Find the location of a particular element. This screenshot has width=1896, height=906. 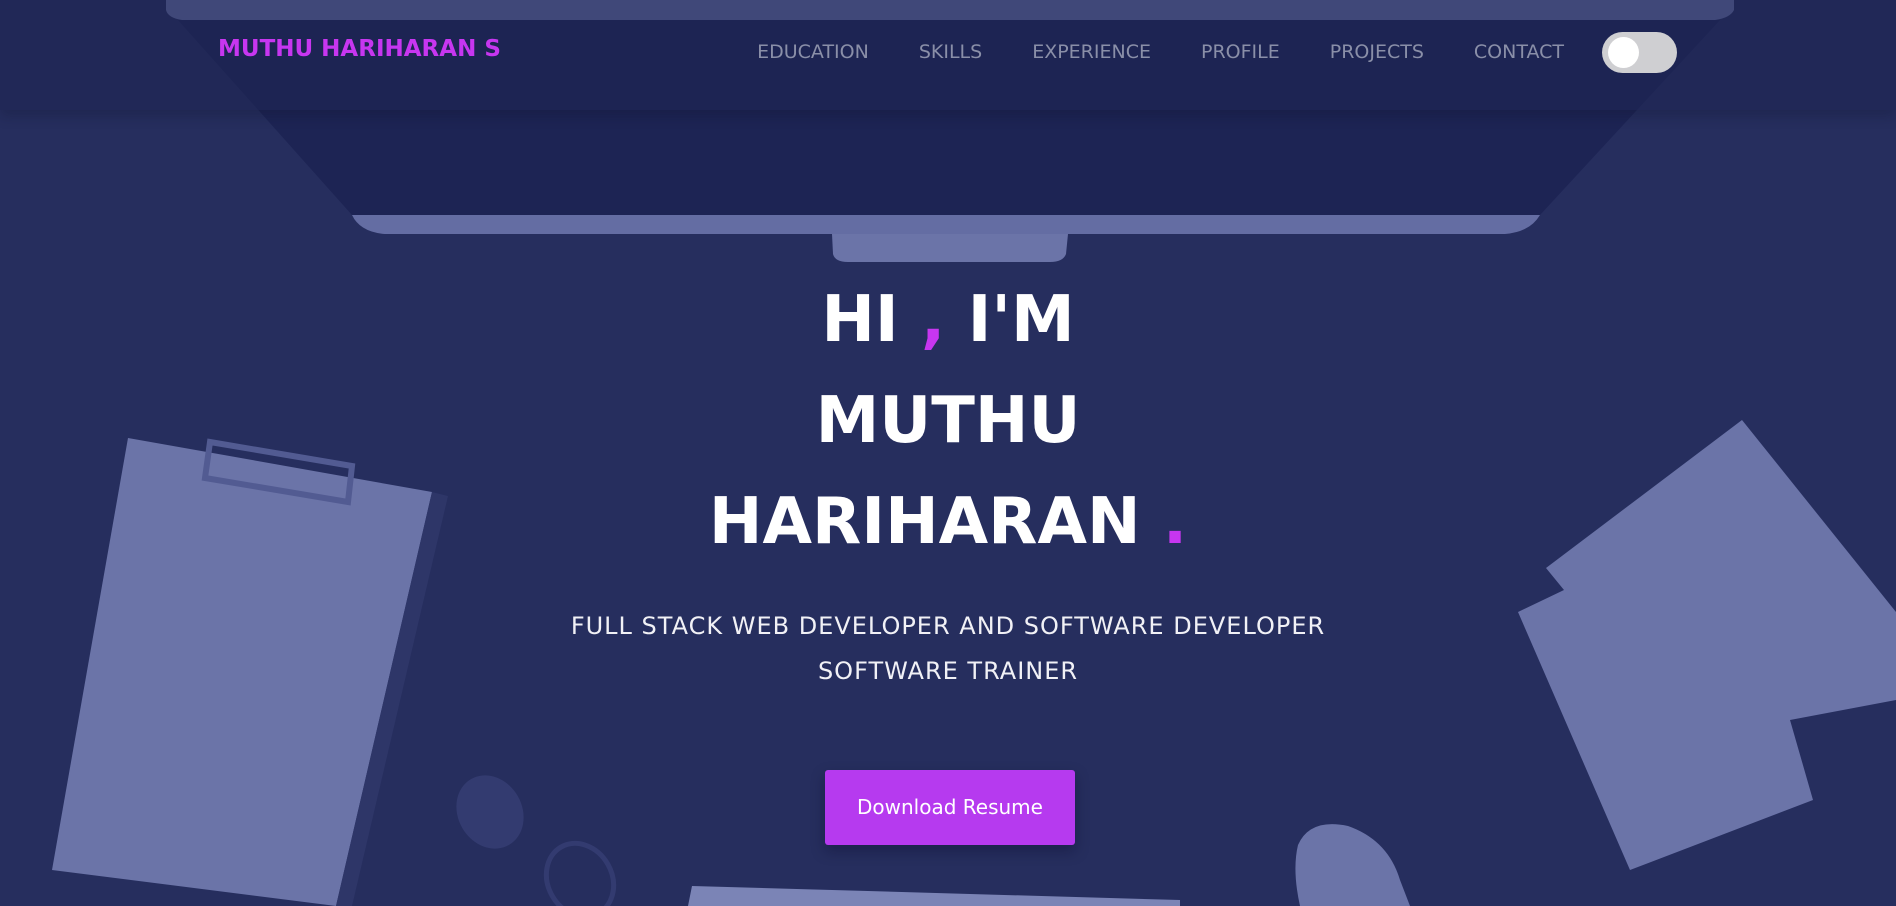

hero-subtitle-line2: SOFTWARE TRAINER is located at coordinates (948, 671).